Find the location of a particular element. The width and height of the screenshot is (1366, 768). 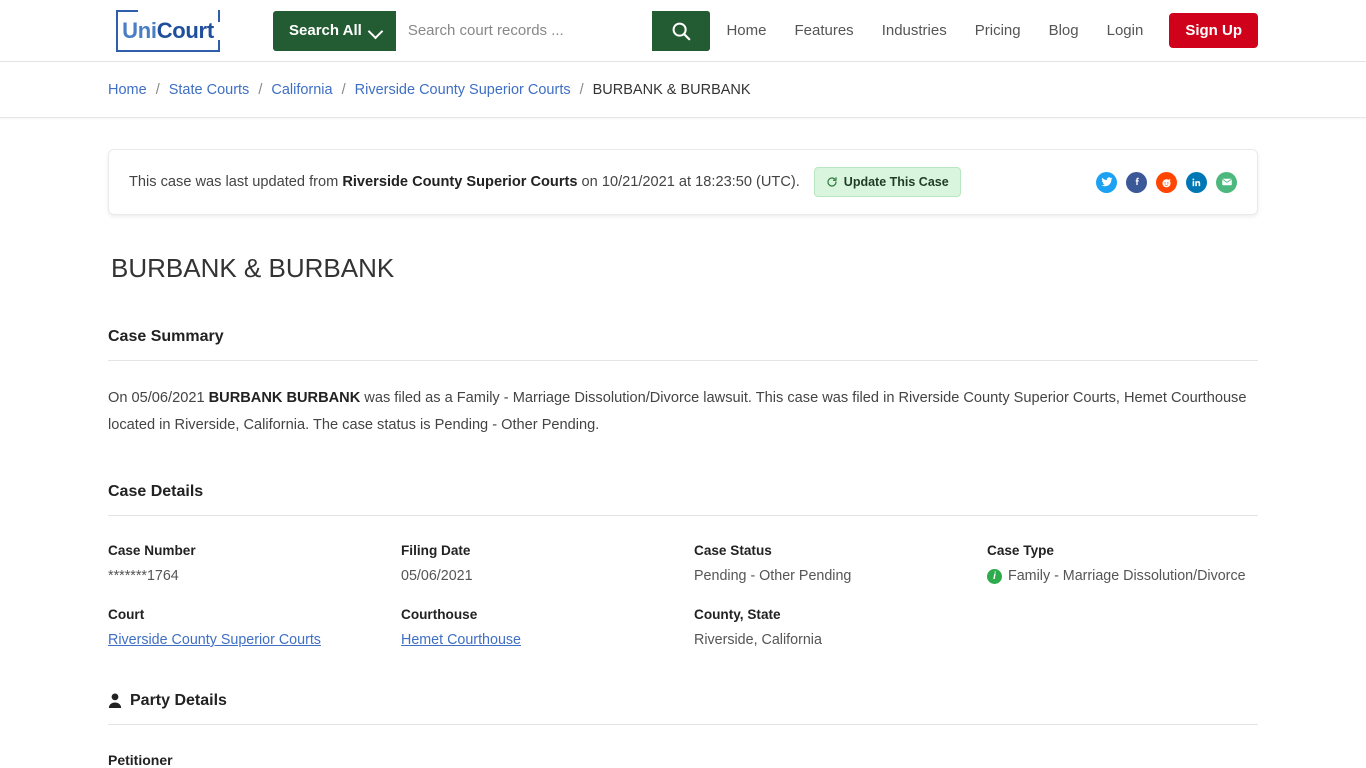

detail-value-text: Family - Marriage Dissolution/Divorce is located at coordinates (1127, 576).